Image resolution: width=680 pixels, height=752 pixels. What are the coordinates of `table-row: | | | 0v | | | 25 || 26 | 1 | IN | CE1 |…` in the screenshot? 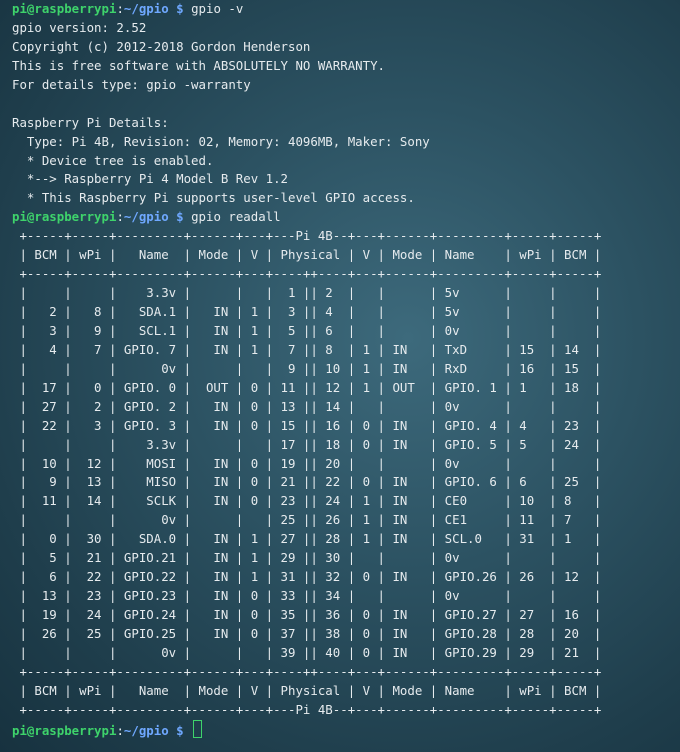 It's located at (307, 520).